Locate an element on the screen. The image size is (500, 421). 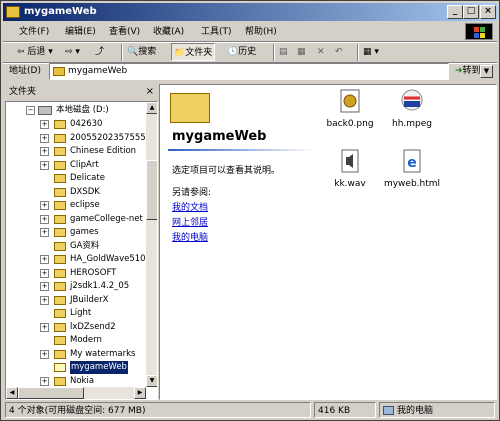
tree-item: Light is located at coordinates (76, 313).